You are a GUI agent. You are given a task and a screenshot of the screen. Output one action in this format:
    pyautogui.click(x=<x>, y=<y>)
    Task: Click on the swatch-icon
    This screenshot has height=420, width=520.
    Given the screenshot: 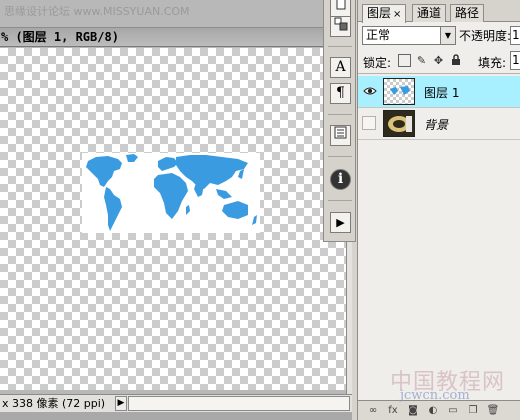 What is the action you would take?
    pyautogui.click(x=340, y=26)
    